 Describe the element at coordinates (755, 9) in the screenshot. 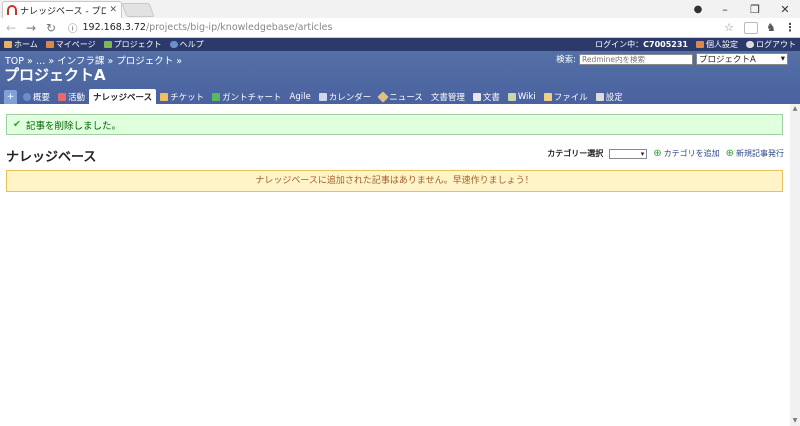

I see `maximize-button: ❐` at that location.